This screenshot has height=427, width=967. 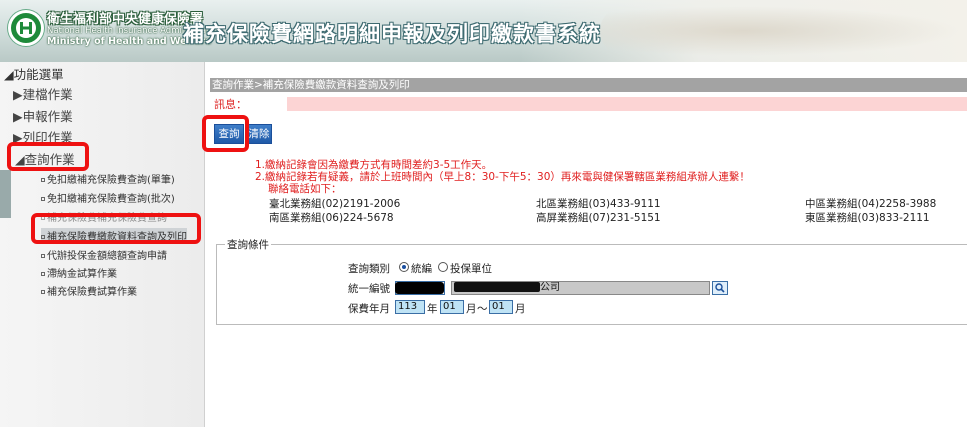 What do you see at coordinates (520, 309) in the screenshot?
I see `month-unit-2: 月` at bounding box center [520, 309].